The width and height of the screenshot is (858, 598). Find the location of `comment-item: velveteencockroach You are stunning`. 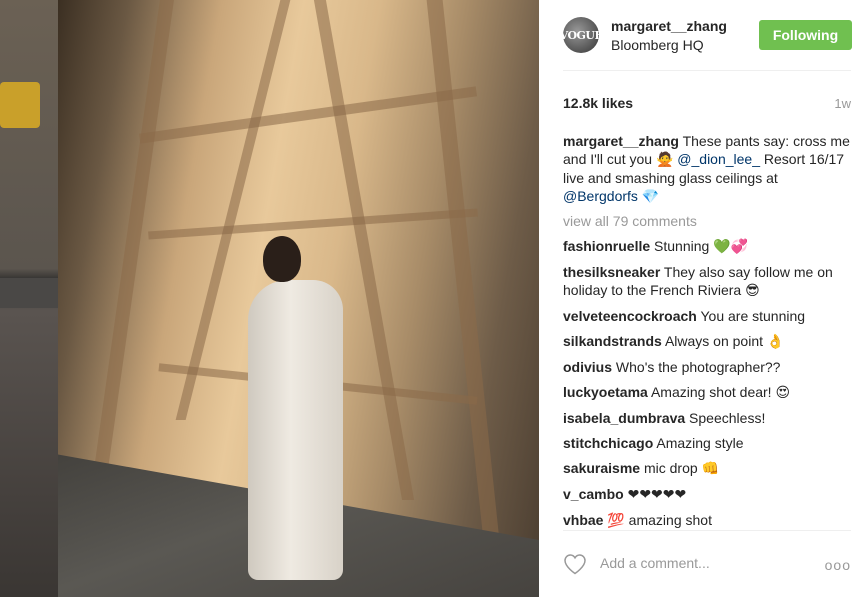

comment-item: velveteencockroach You are stunning is located at coordinates (709, 316).